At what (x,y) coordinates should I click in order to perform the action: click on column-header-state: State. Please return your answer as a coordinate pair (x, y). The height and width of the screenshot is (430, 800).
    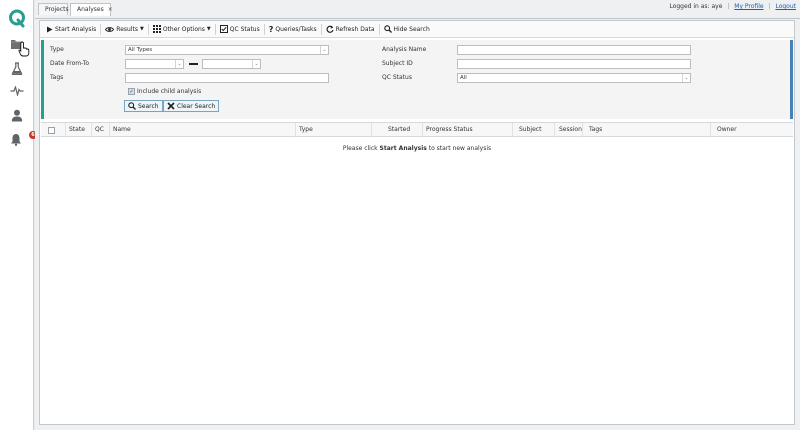
    Looking at the image, I should click on (78, 130).